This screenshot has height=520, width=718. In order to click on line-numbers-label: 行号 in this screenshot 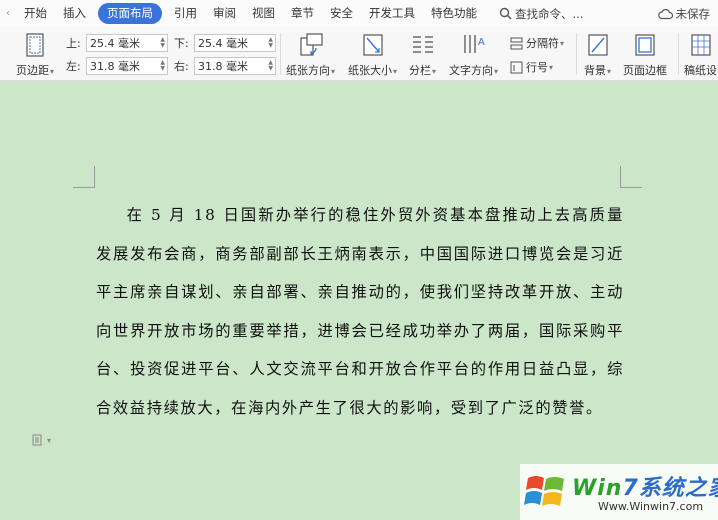, I will do `click(537, 67)`.